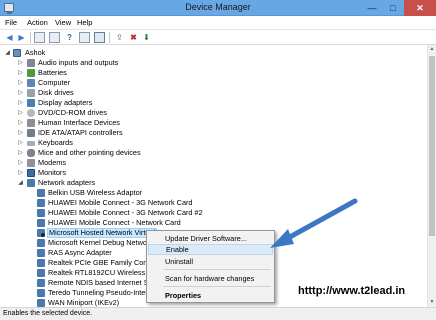 This screenshot has width=436, height=320. What do you see at coordinates (352, 291) in the screenshot?
I see `watermark: htttp://www.t2lead.in` at bounding box center [352, 291].